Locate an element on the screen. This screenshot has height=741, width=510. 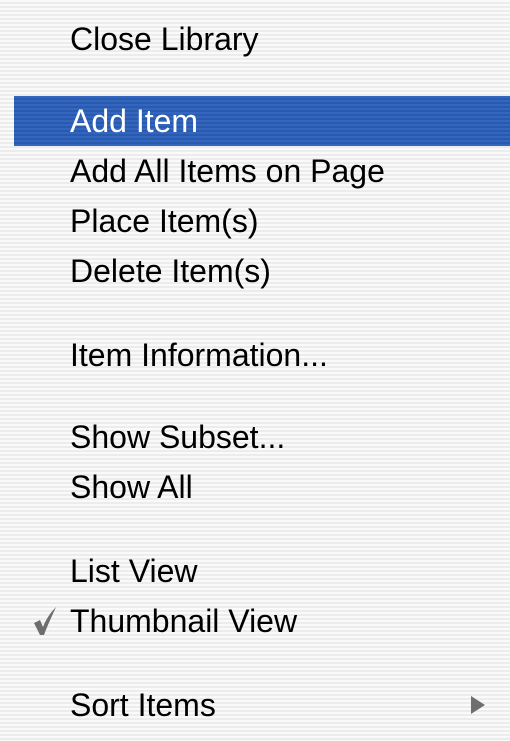
menu-item-show-all: Show All is located at coordinates (255, 487).